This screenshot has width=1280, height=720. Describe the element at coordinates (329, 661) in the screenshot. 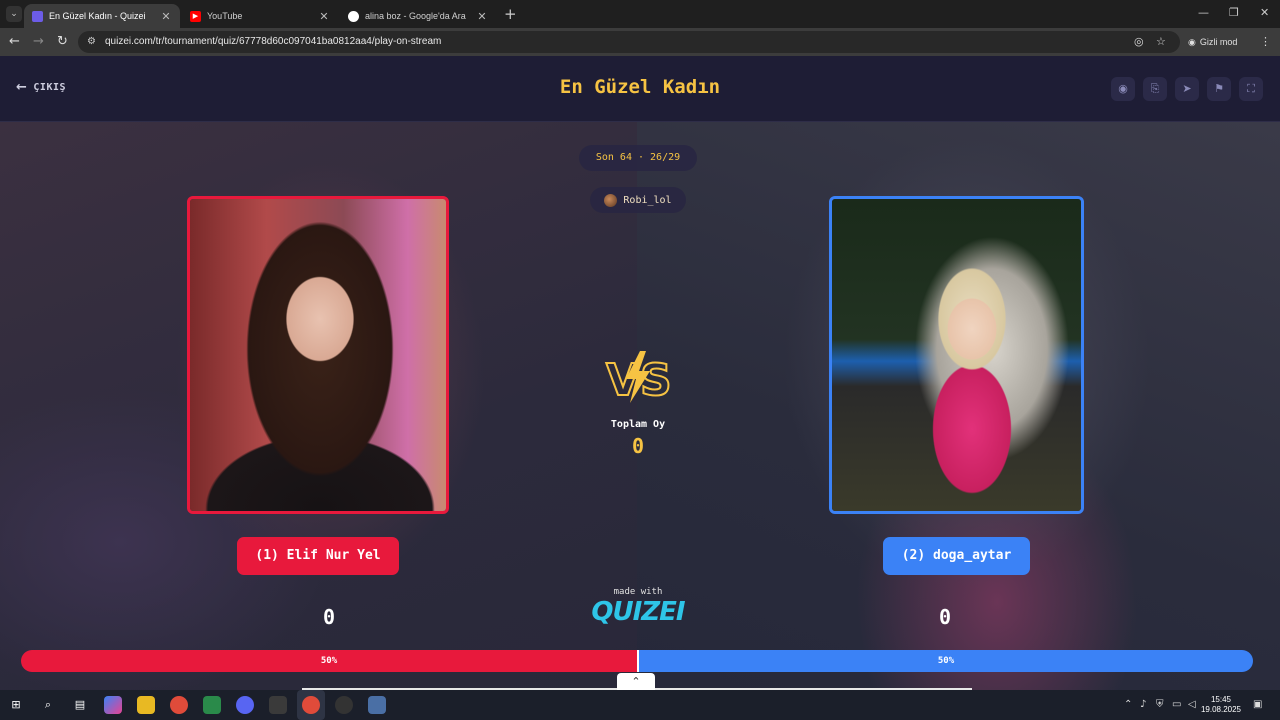

I see `vote-bar-left: 50%` at that location.